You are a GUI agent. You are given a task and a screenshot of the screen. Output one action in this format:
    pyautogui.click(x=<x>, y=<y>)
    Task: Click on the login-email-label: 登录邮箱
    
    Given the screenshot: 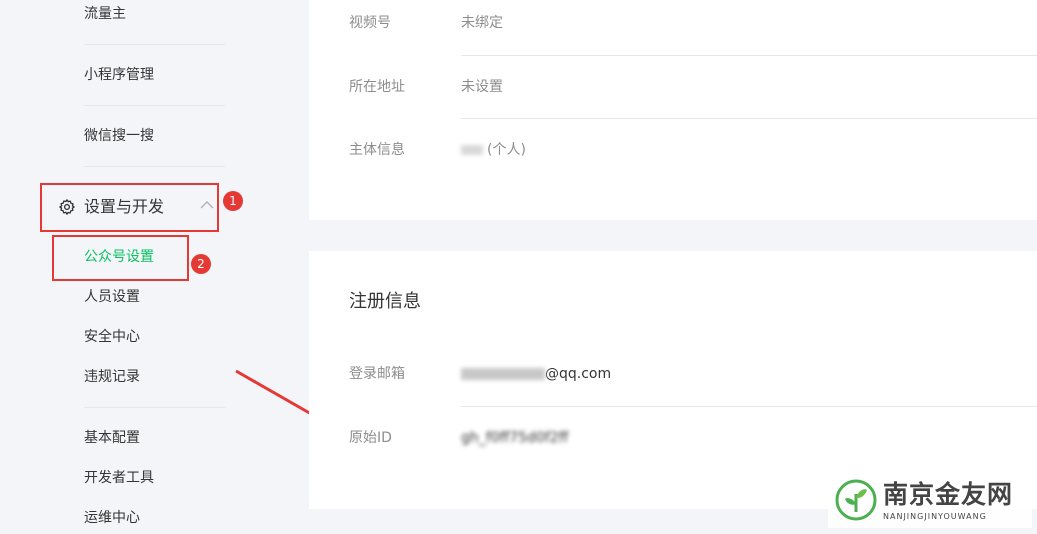 What is the action you would take?
    pyautogui.click(x=377, y=374)
    